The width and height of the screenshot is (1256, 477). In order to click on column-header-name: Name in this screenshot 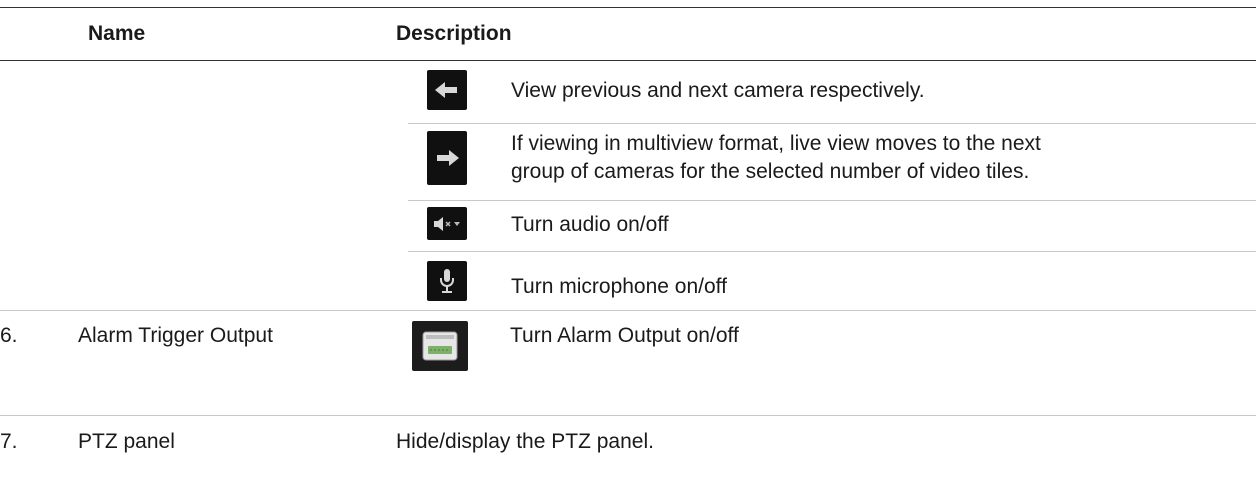, I will do `click(117, 33)`.